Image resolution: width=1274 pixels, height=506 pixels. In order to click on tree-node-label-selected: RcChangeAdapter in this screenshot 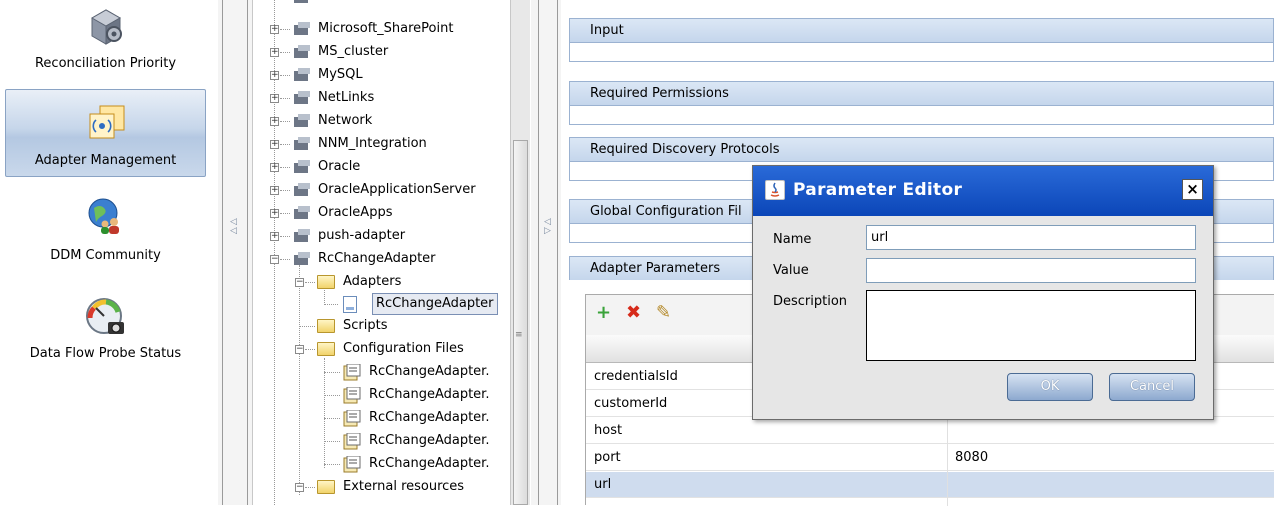, I will do `click(435, 304)`.